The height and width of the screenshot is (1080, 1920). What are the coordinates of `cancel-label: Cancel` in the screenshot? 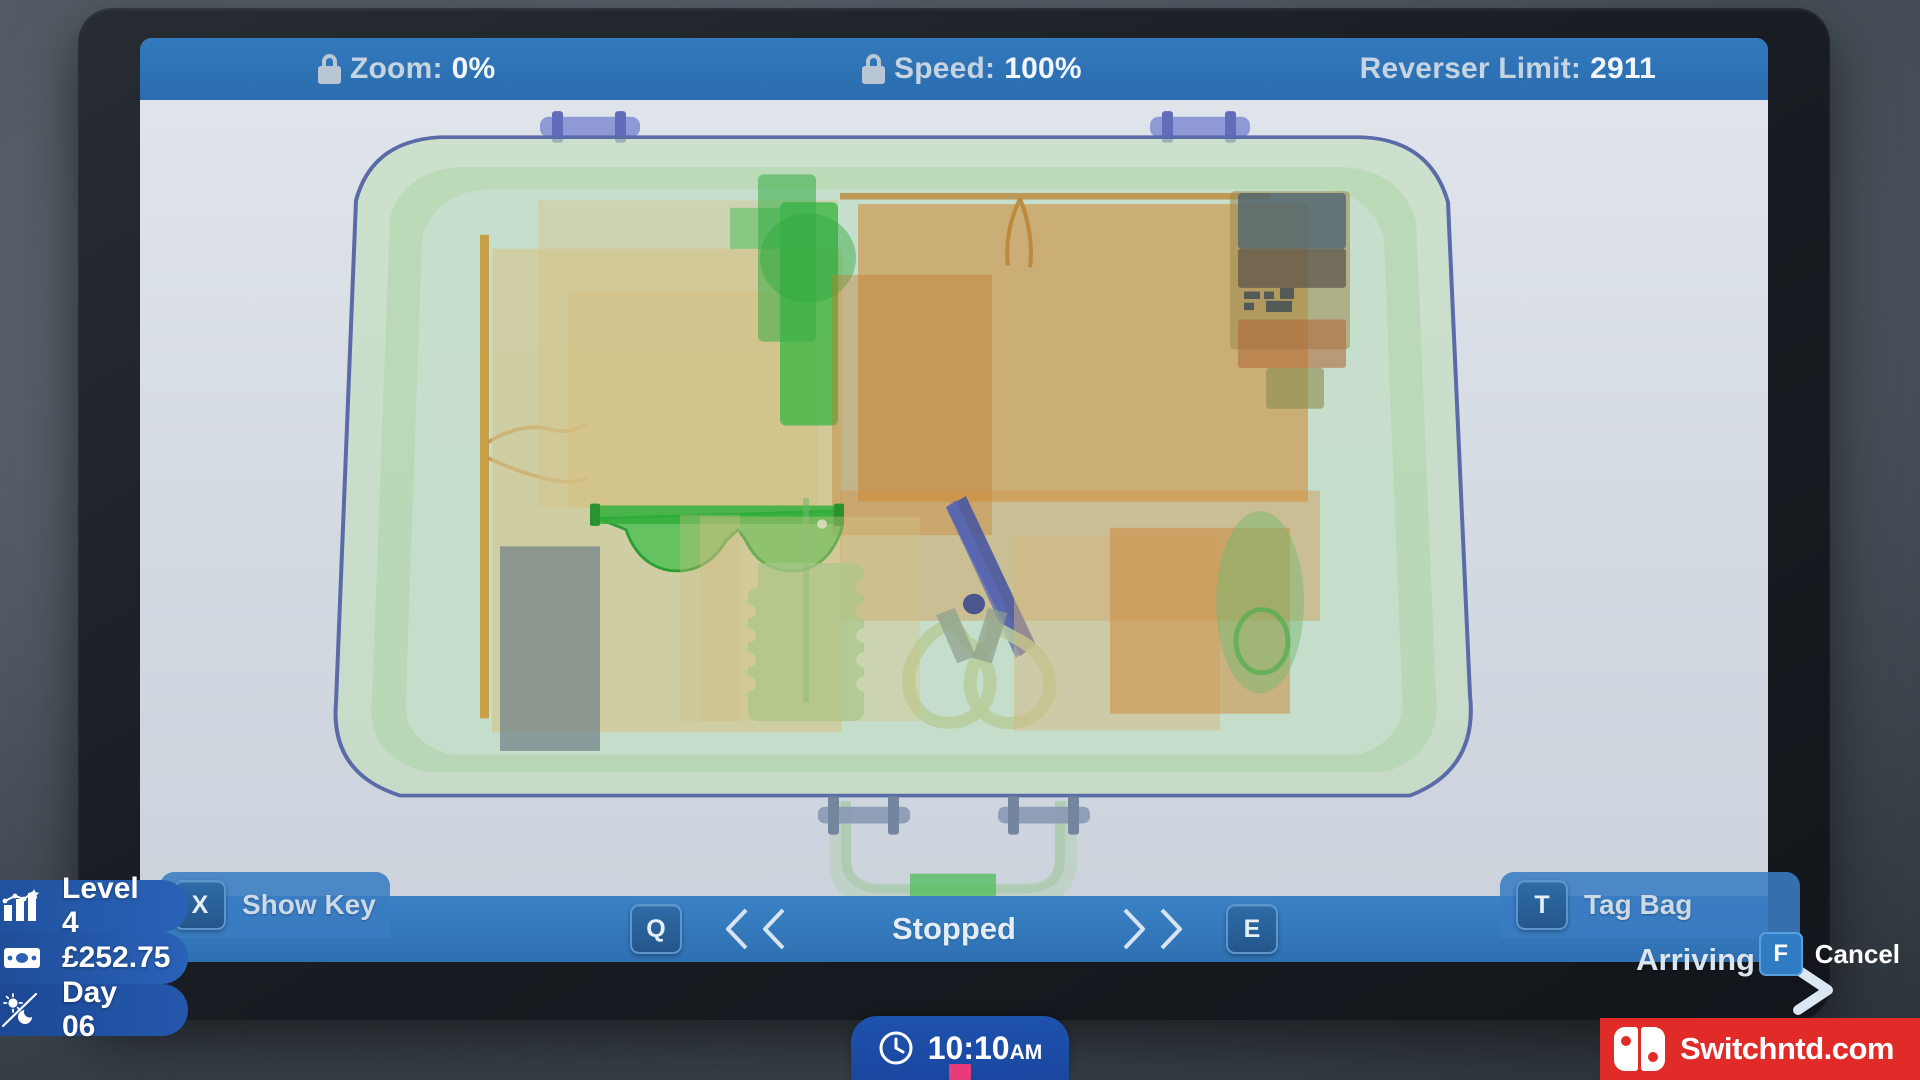 It's located at (1857, 953).